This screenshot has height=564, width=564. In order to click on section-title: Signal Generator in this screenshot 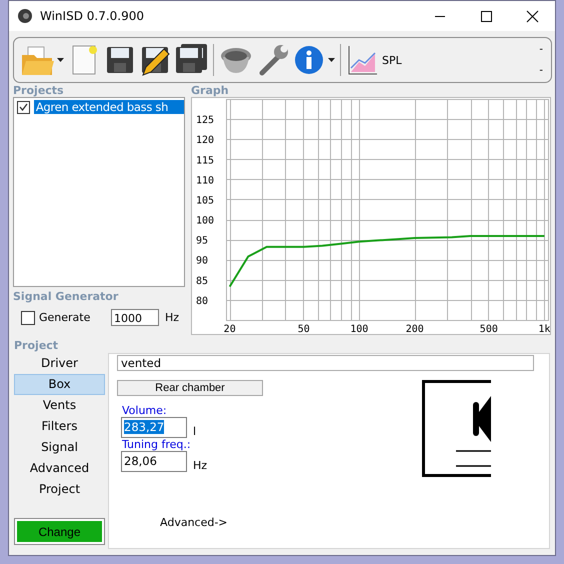, I will do `click(66, 296)`.